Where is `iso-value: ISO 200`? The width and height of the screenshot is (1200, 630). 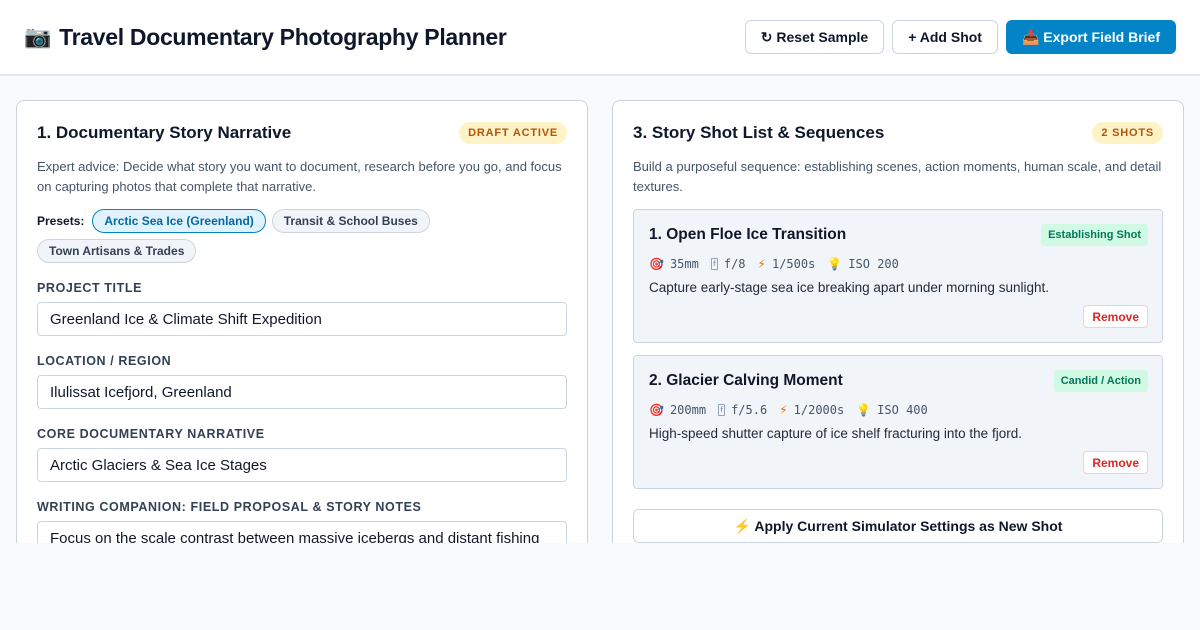 iso-value: ISO 200 is located at coordinates (873, 264).